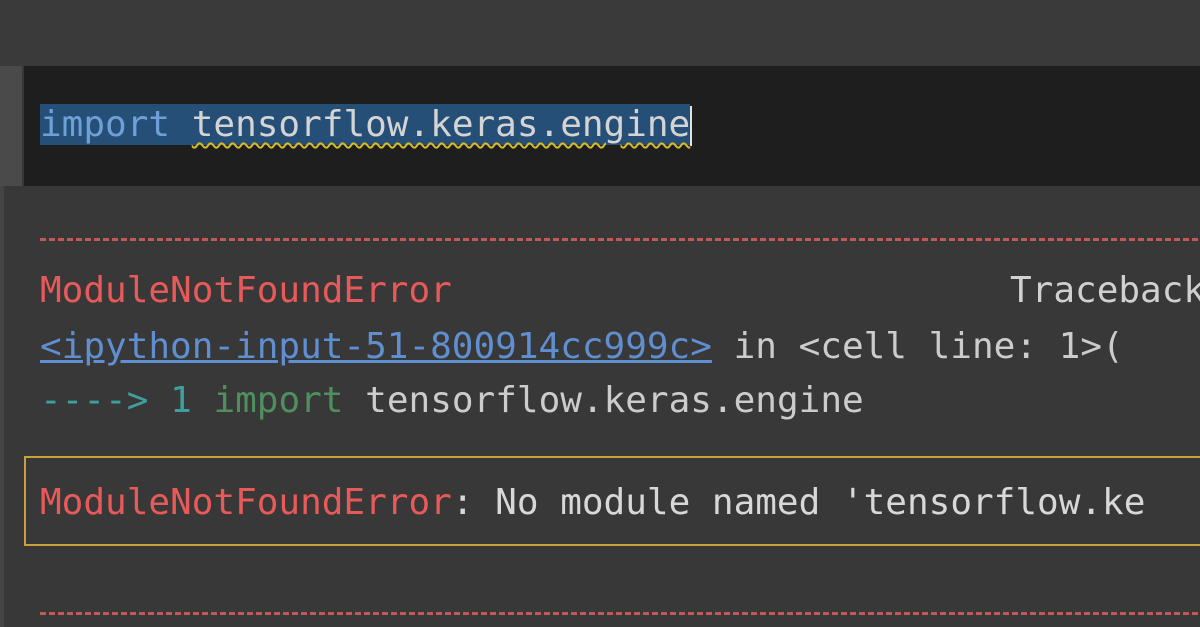 This screenshot has width=1200, height=627. I want to click on location-in-text: in, so click(755, 346).